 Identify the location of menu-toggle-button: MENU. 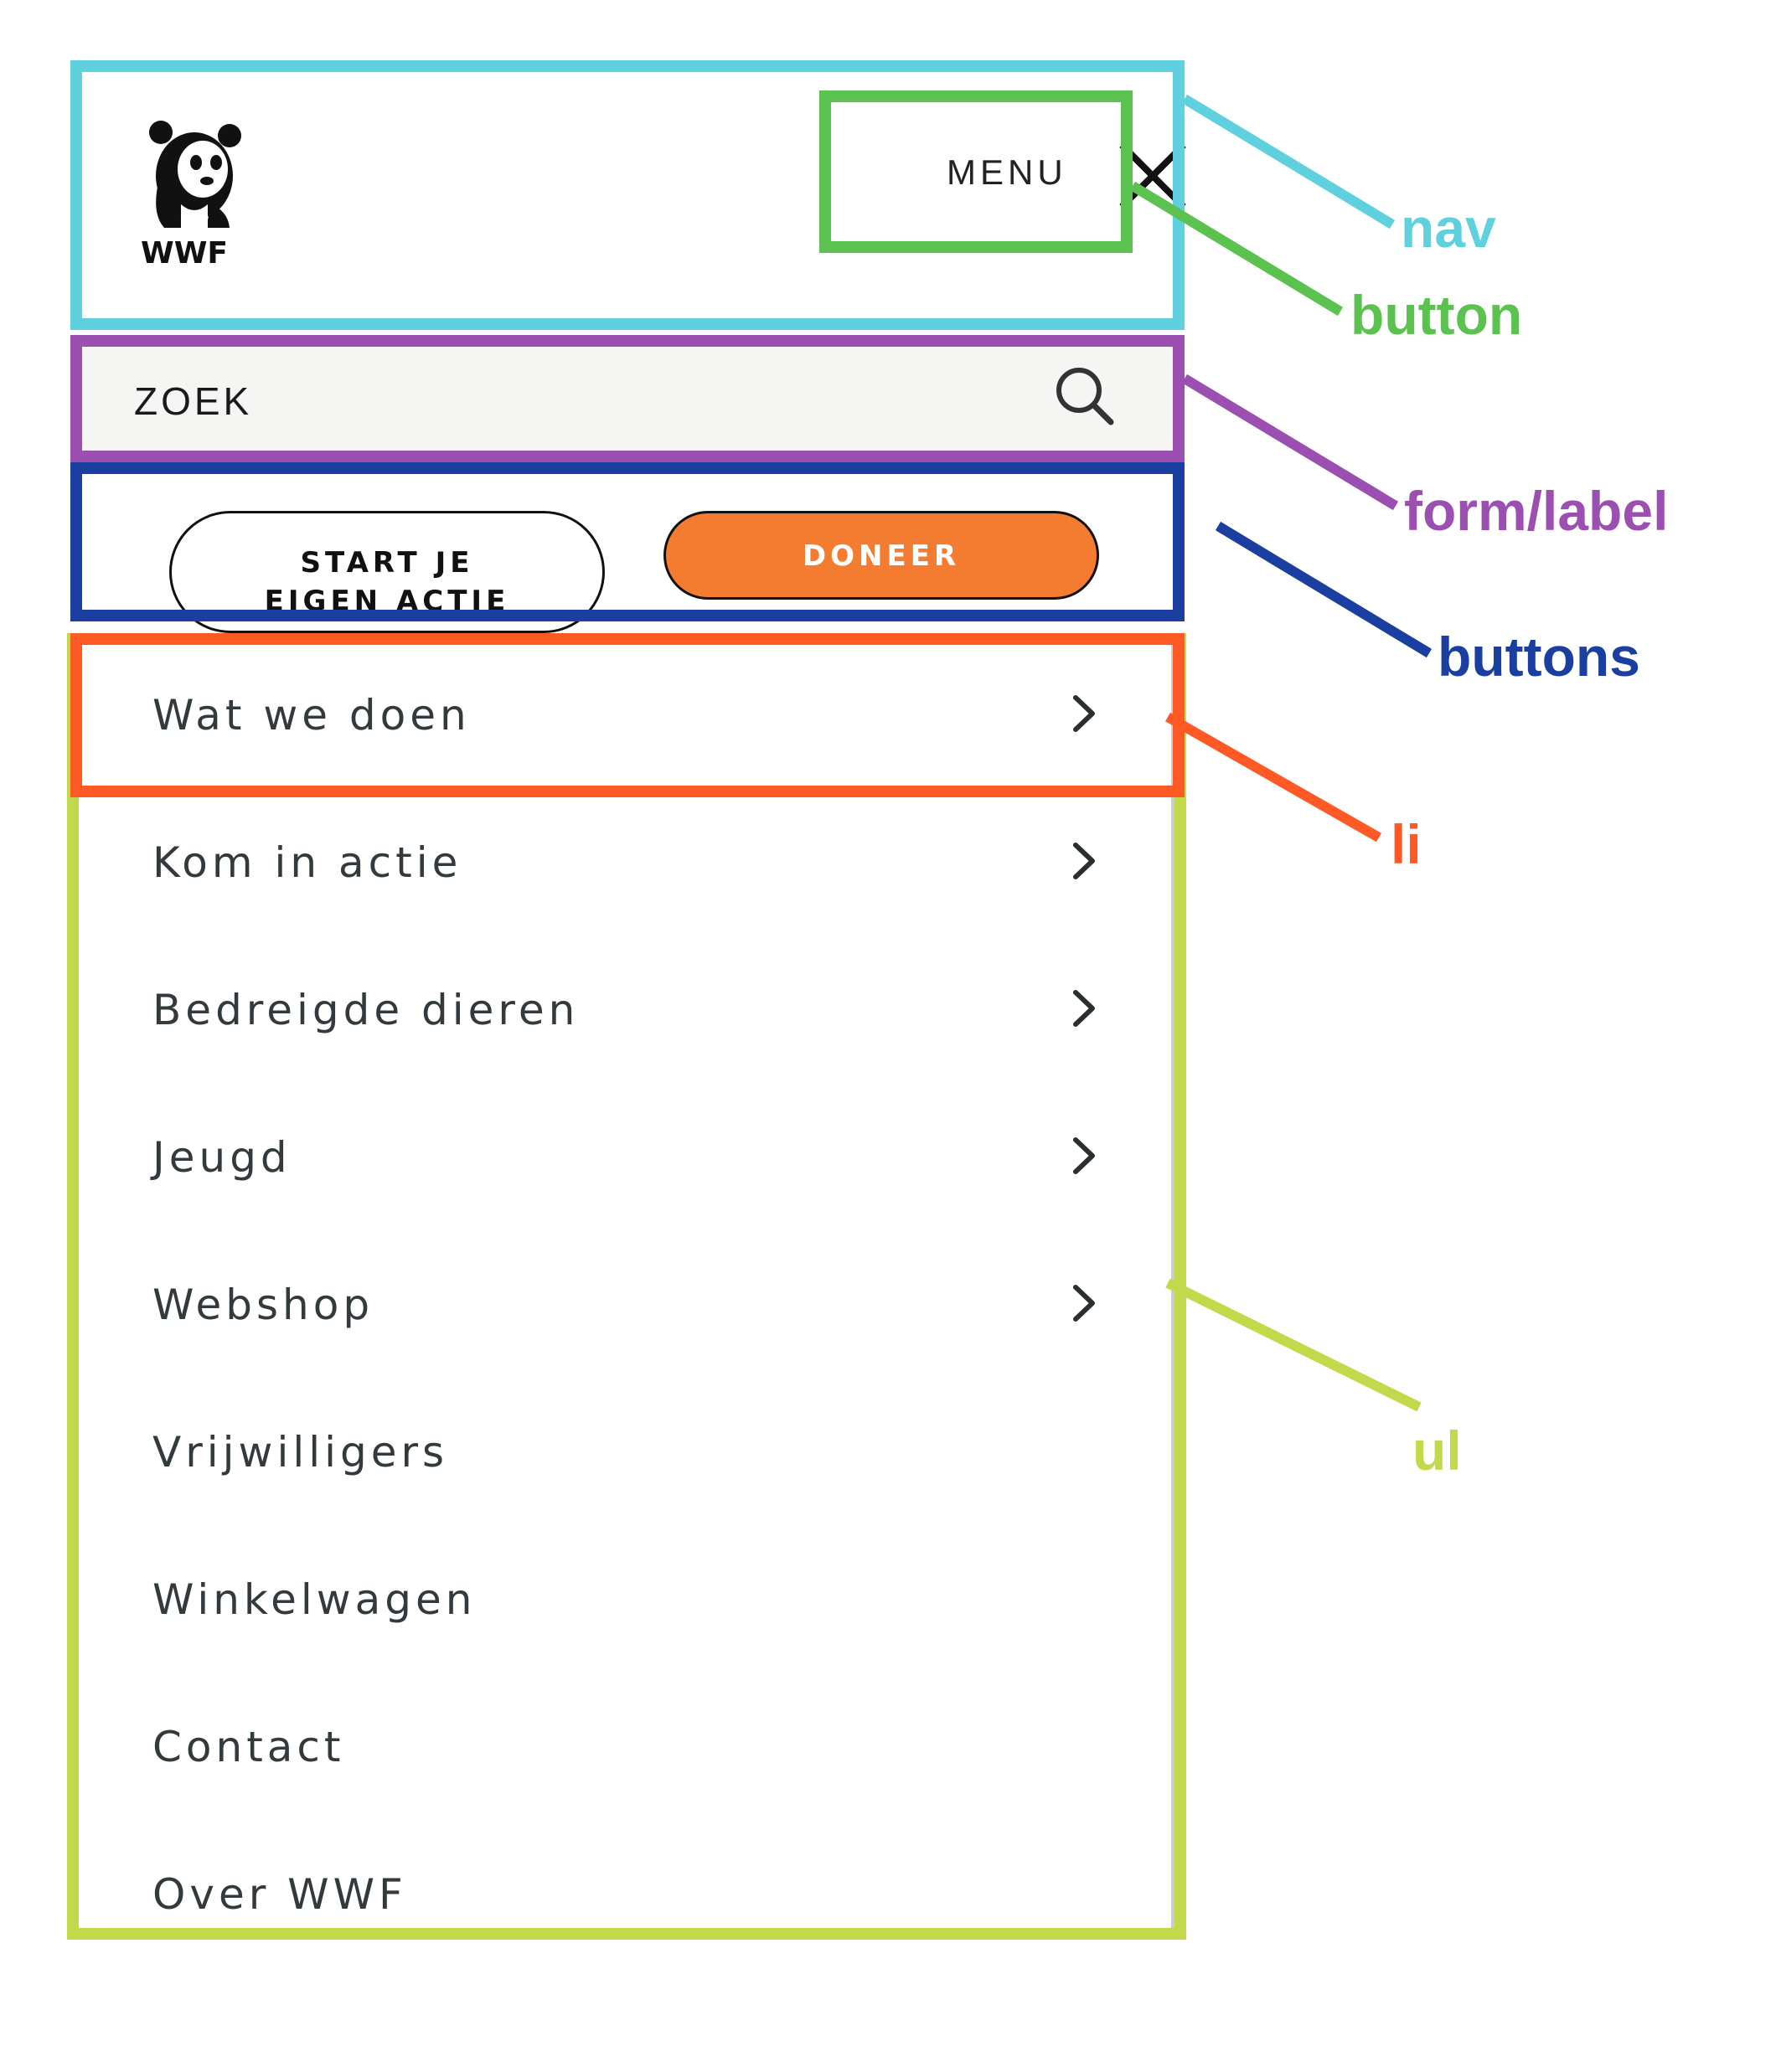
(1023, 176).